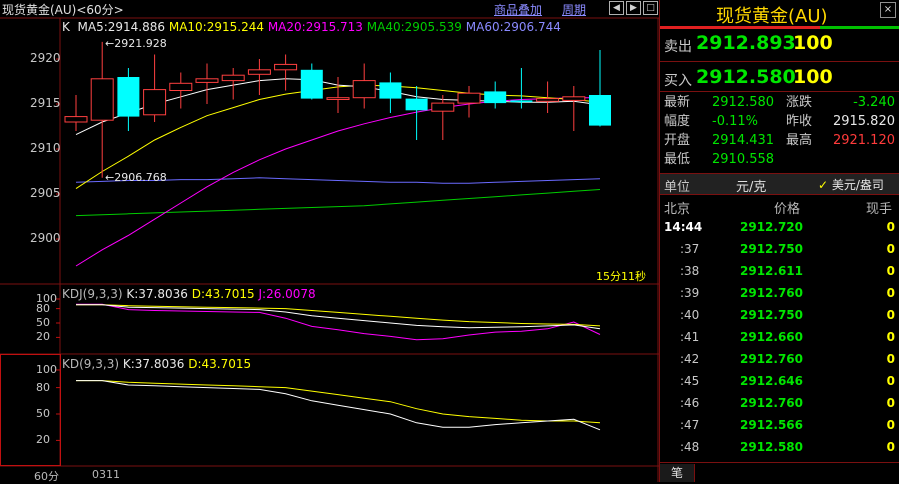  What do you see at coordinates (690, 271) in the screenshot?
I see `tick-time: :38` at bounding box center [690, 271].